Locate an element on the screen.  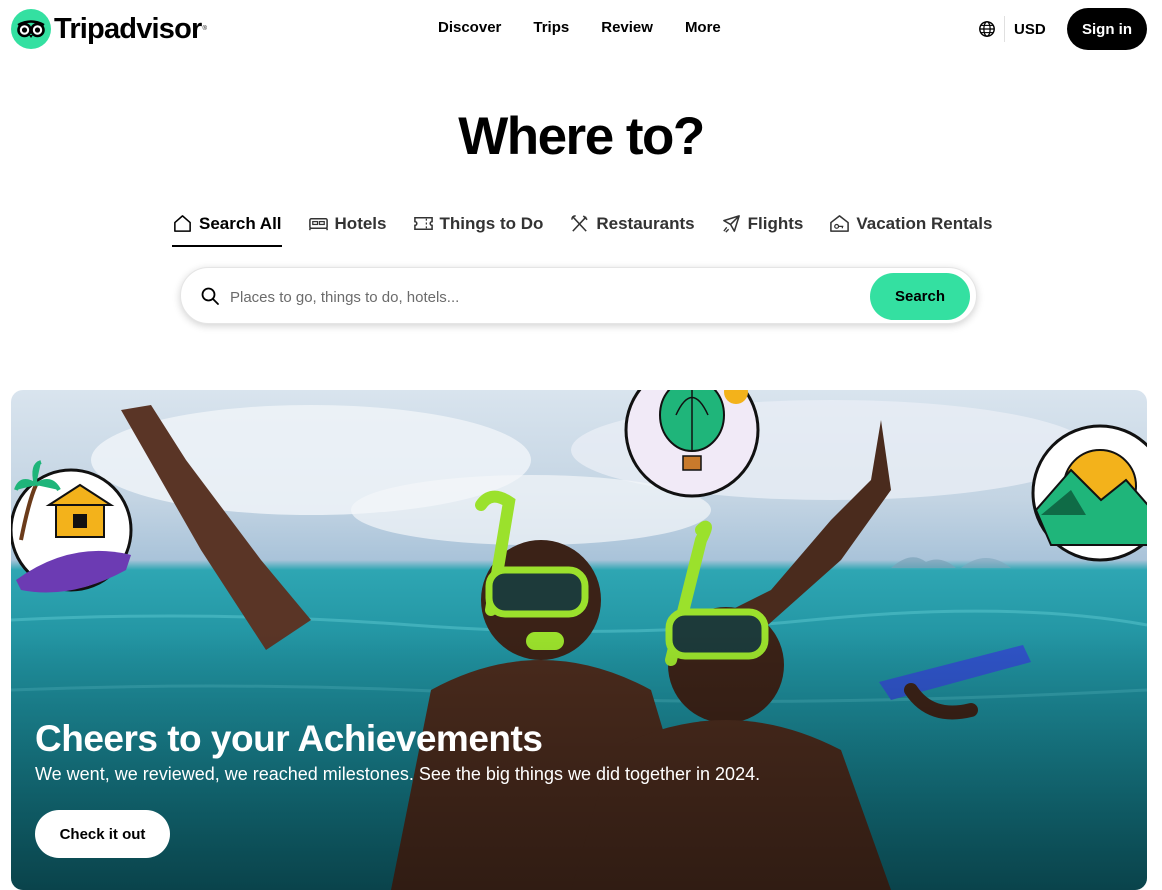
main-nav: Discover Trips Review More is located at coordinates (579, 27).